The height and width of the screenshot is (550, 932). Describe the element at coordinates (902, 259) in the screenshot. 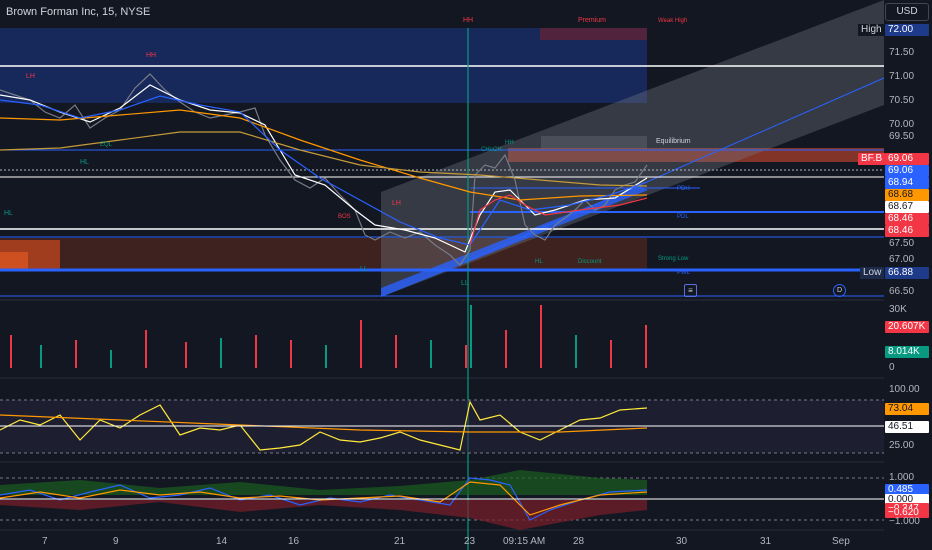

I see `price-tick: 67.00` at that location.